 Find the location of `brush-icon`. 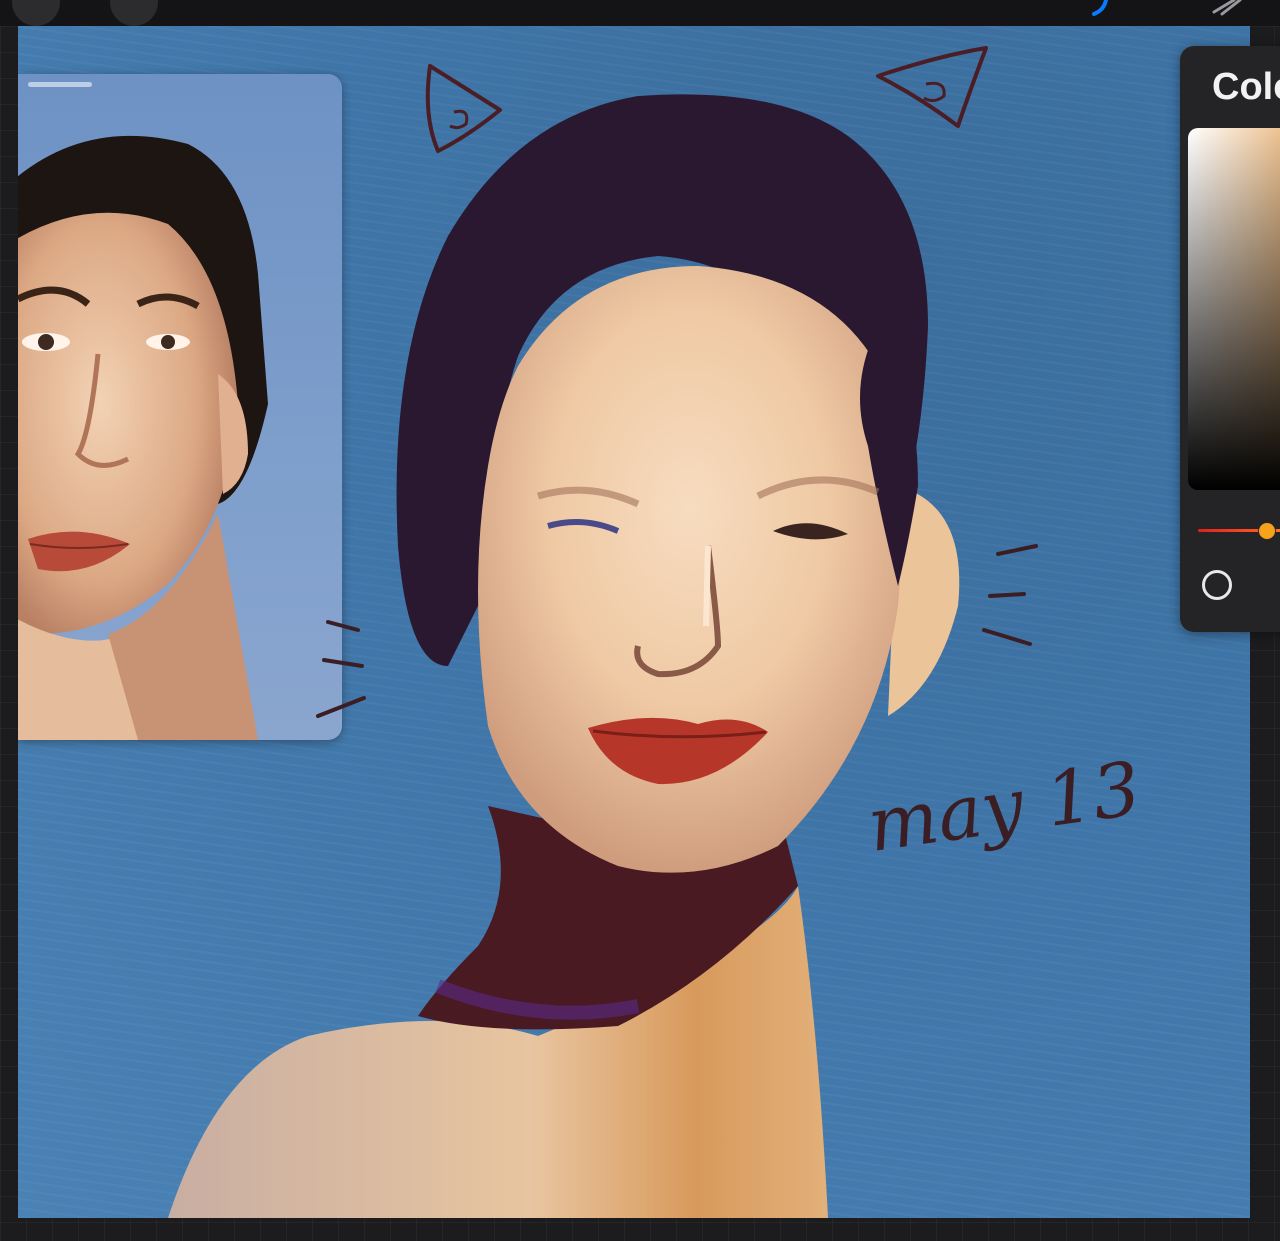

brush-icon is located at coordinates (1099, 9).